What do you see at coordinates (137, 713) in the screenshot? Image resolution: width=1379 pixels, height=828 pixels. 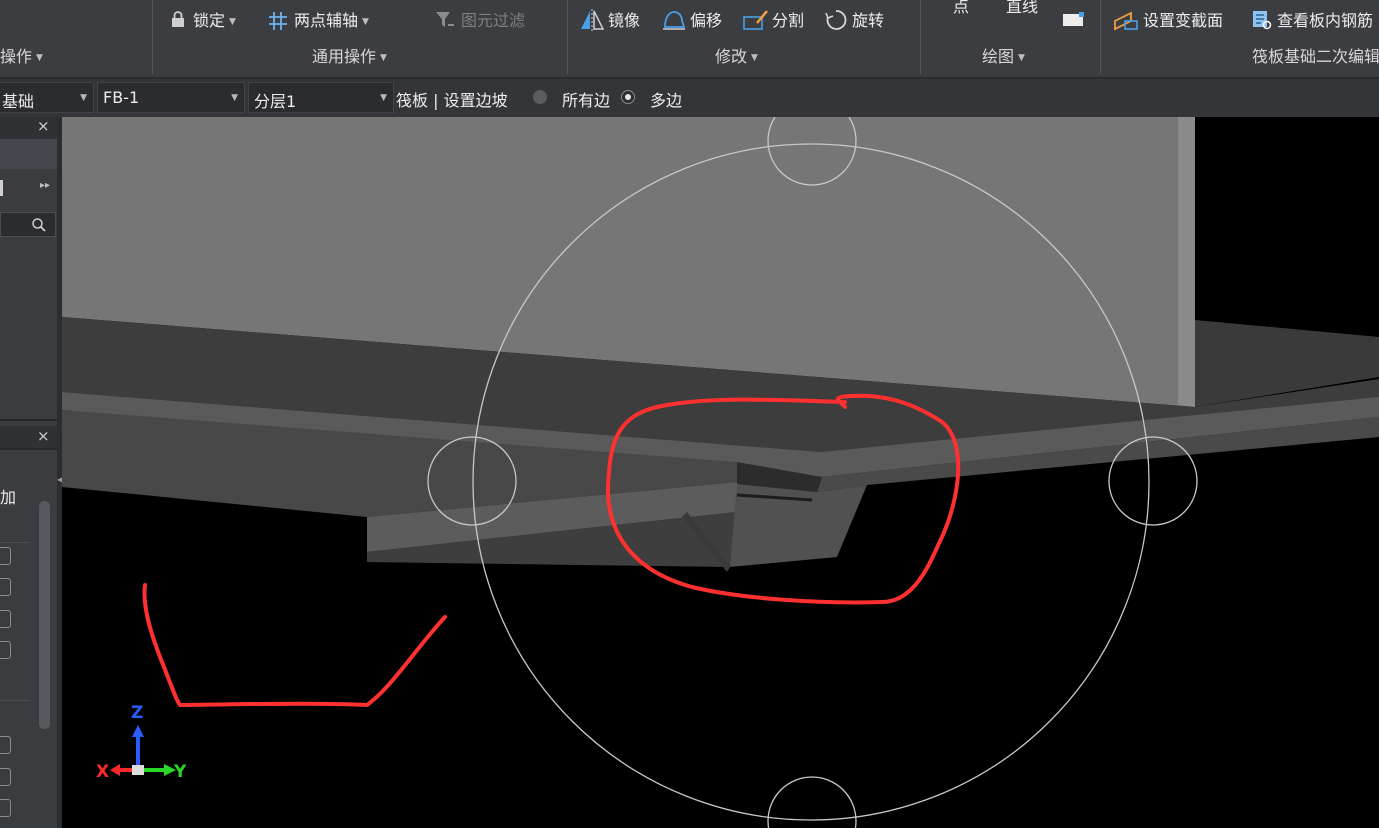 I see `axis-label-z: Z` at bounding box center [137, 713].